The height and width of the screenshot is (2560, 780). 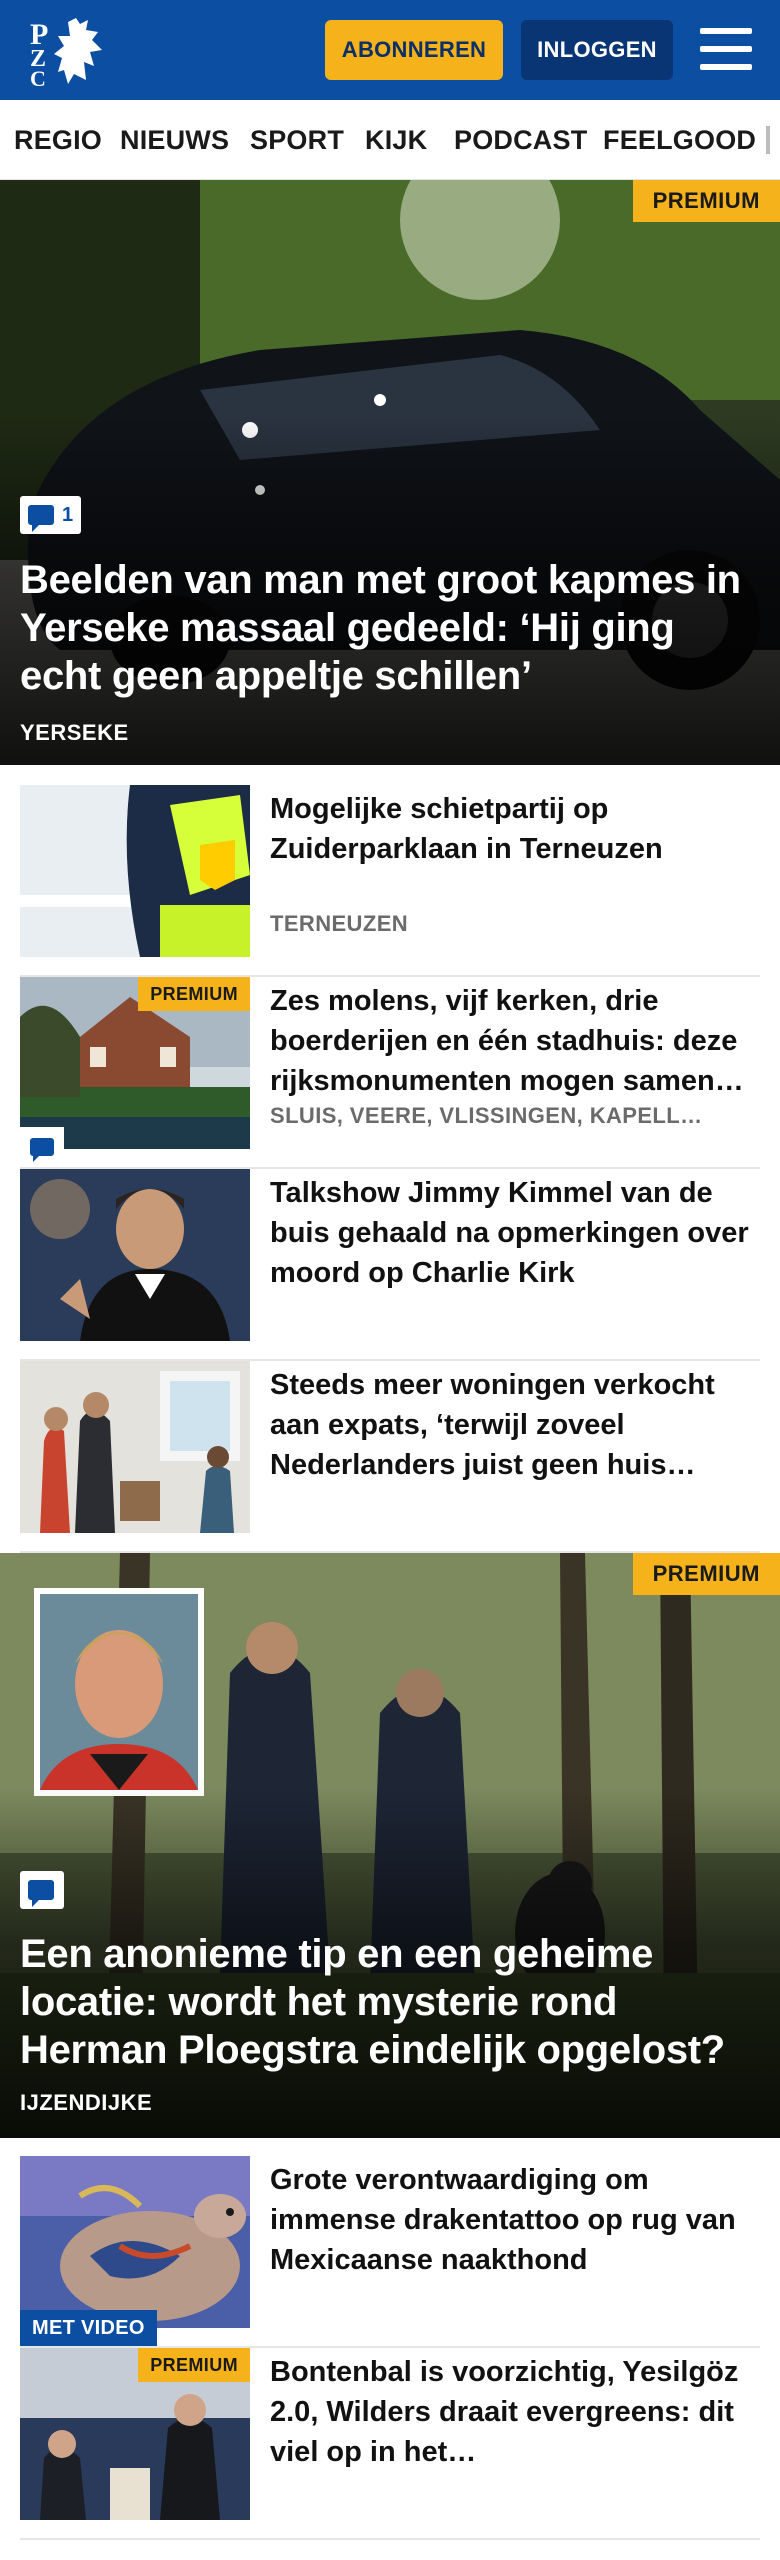 I want to click on video-badge: MET VIDEO, so click(x=88, y=2328).